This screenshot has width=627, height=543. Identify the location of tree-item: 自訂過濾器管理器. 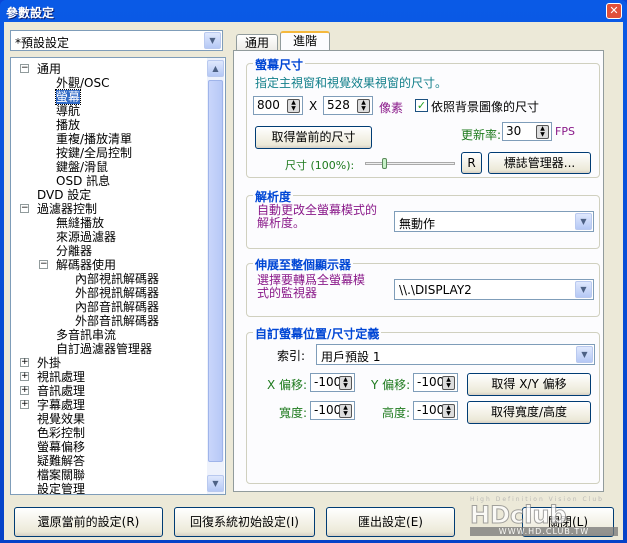
(104, 349).